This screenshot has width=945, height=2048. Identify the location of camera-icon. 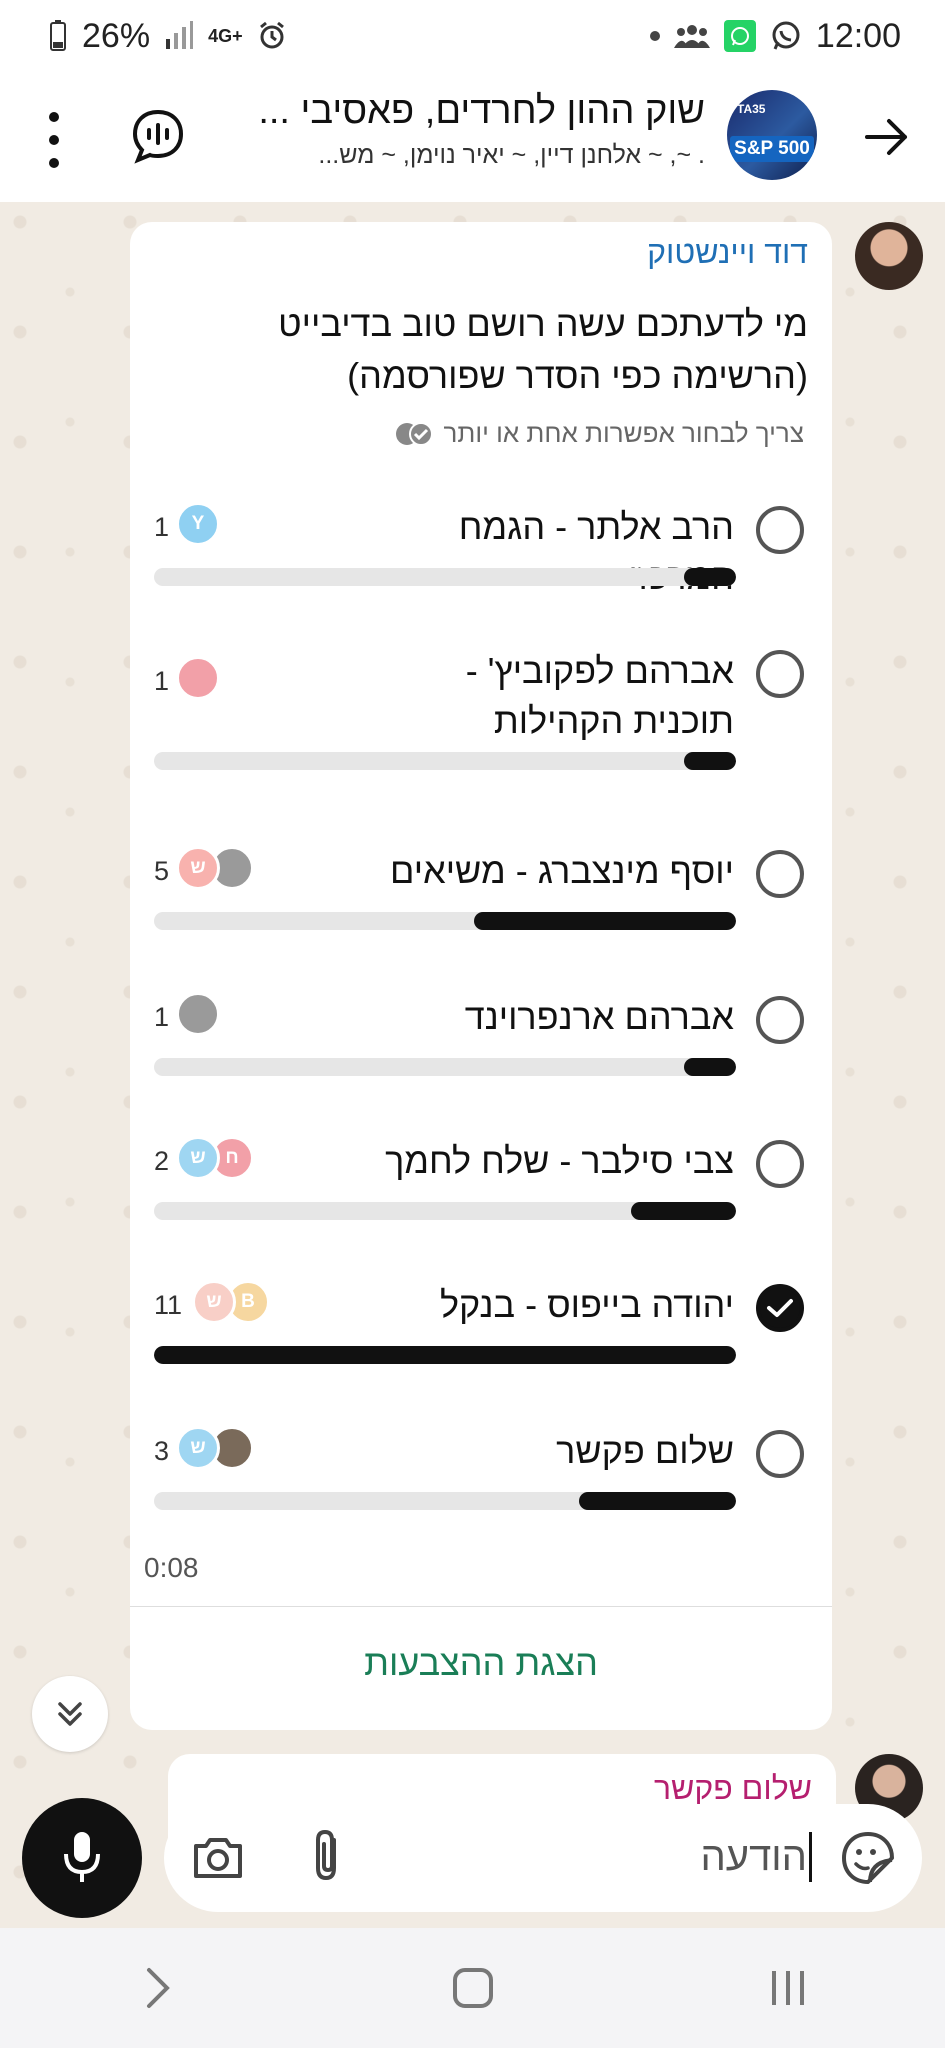
(218, 1858).